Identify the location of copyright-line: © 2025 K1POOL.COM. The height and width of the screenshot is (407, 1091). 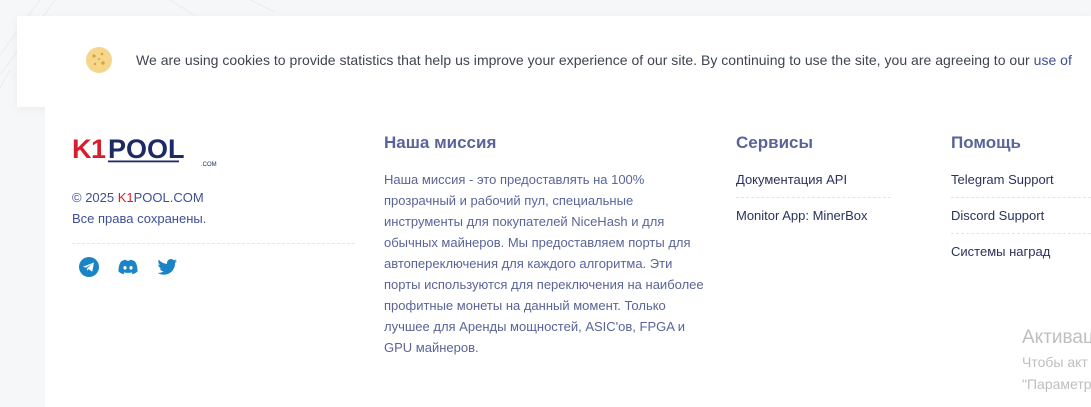
(139, 197).